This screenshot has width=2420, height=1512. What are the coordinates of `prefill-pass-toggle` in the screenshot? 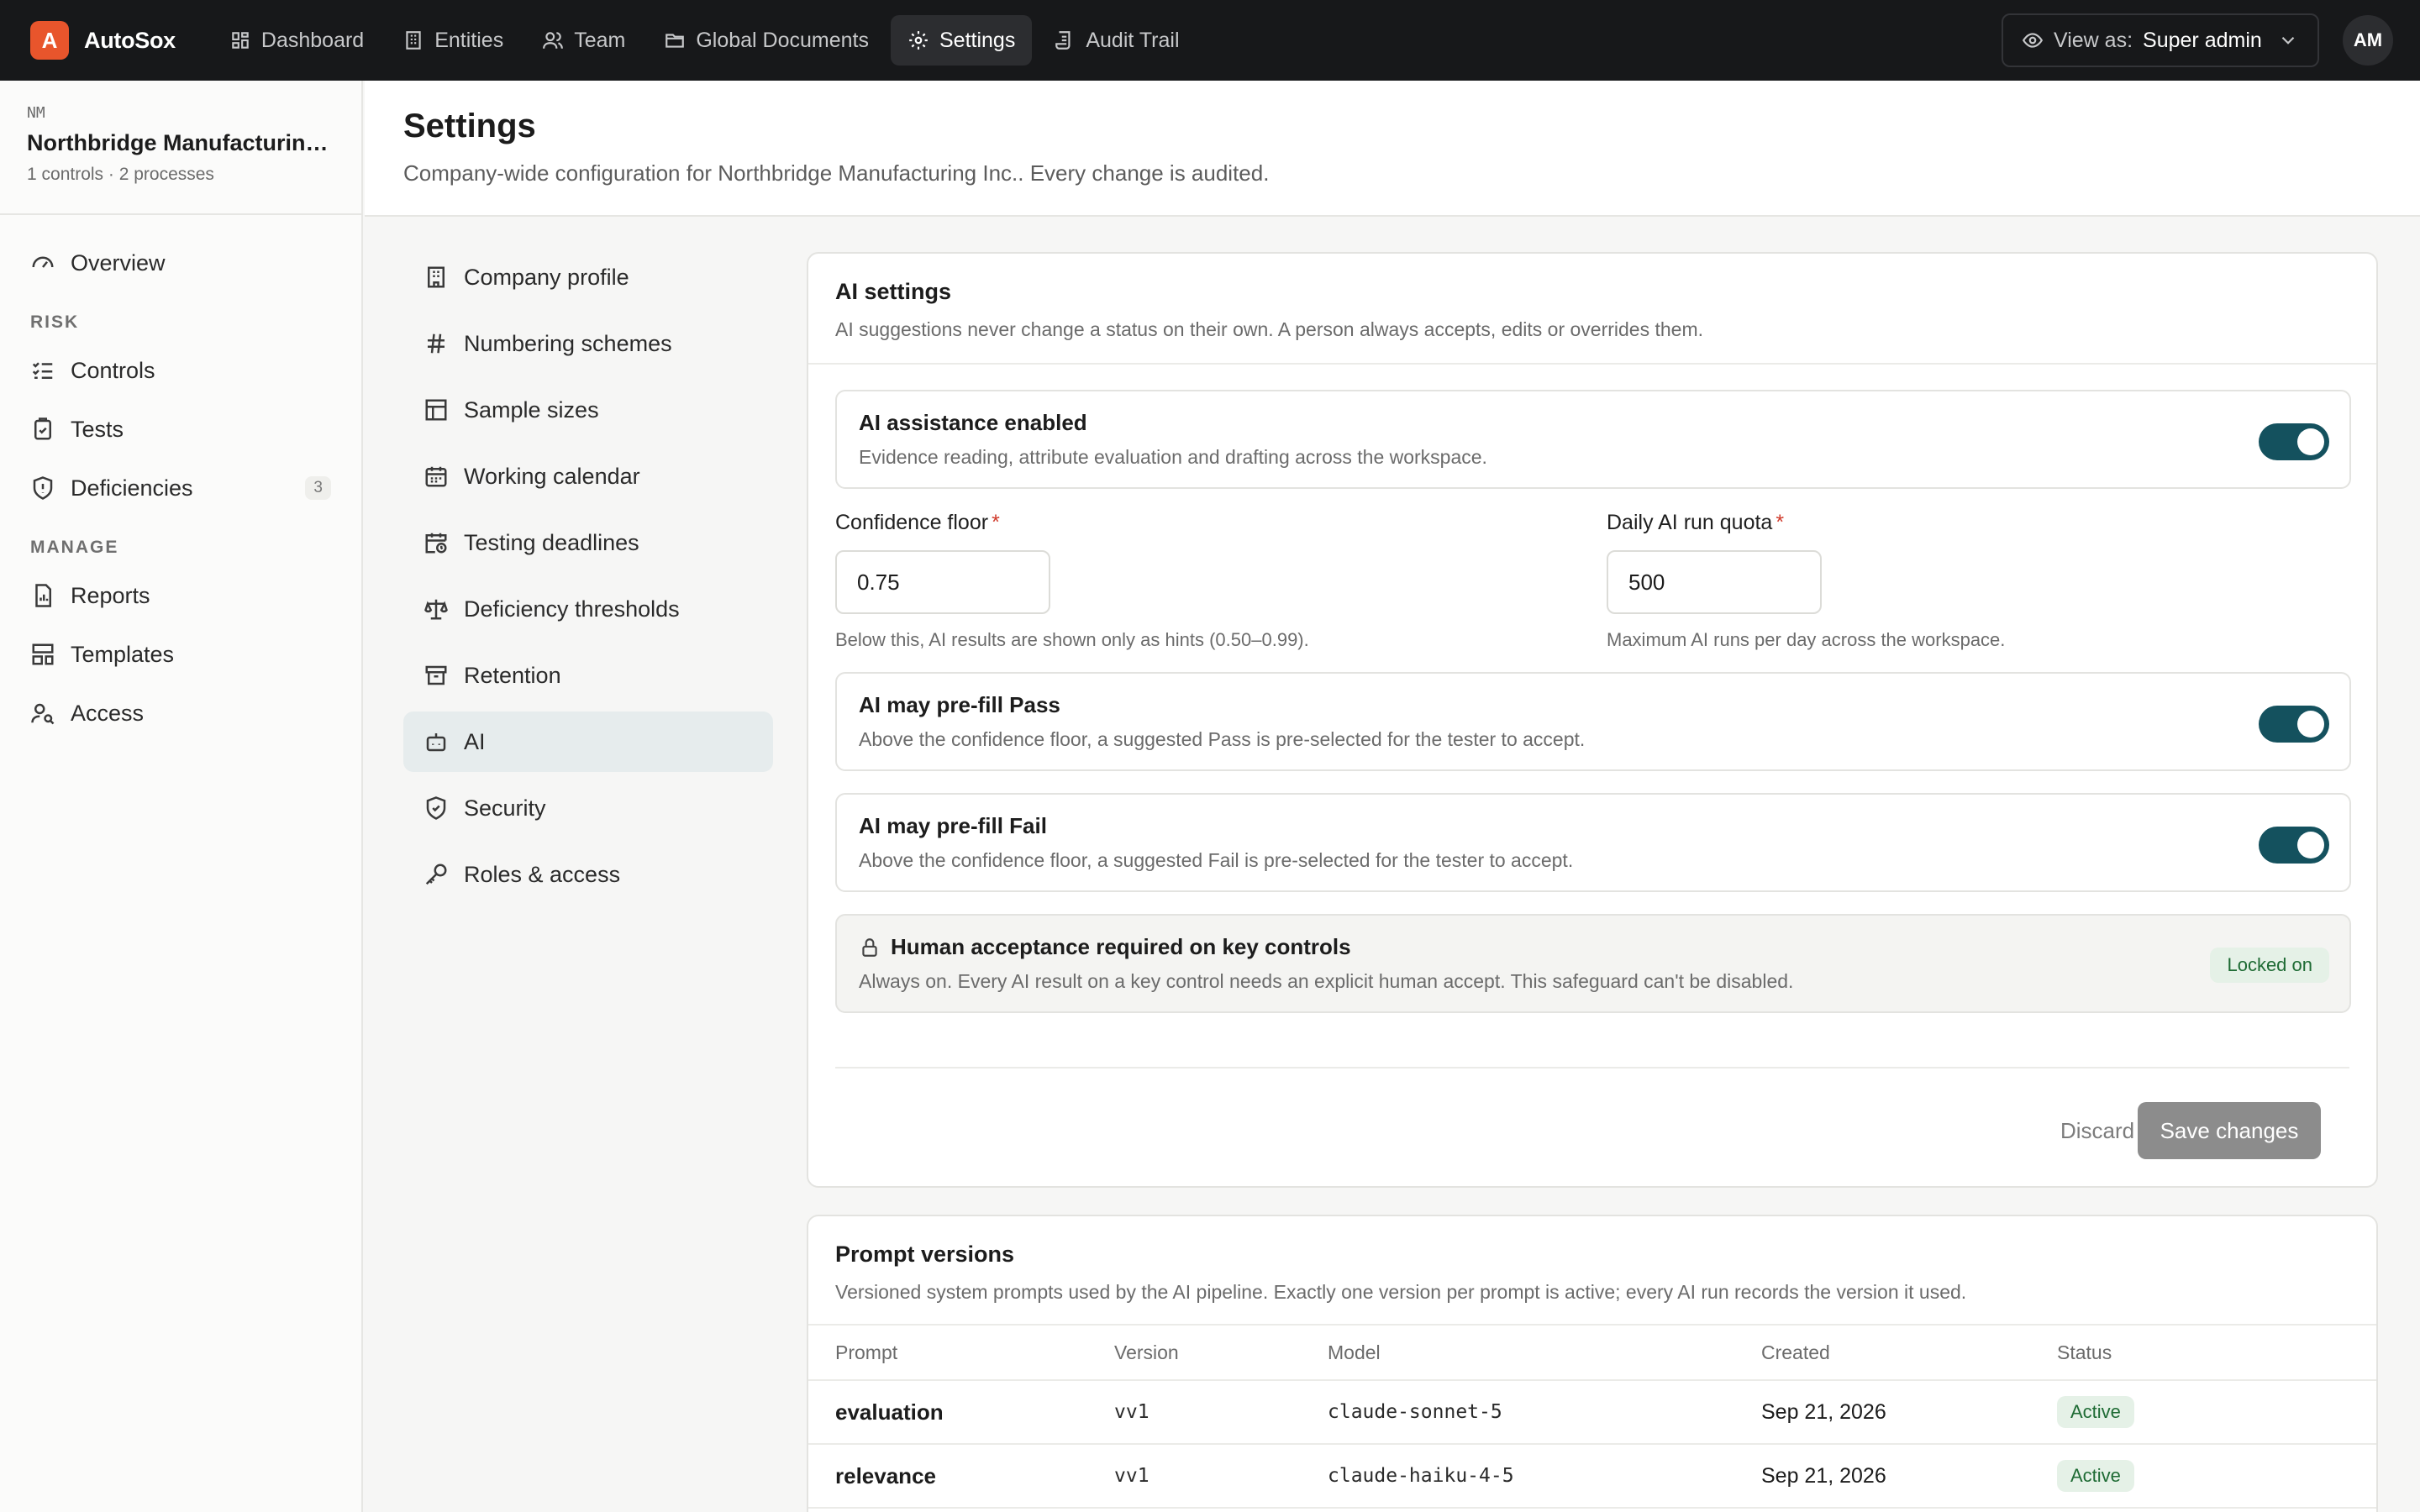 It's located at (2294, 724).